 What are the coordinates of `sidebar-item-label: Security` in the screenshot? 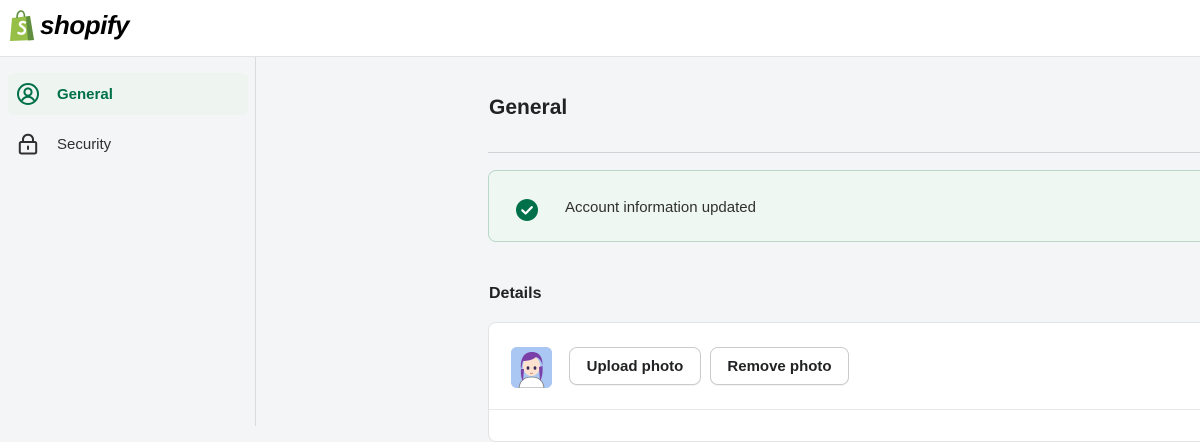 It's located at (84, 144).